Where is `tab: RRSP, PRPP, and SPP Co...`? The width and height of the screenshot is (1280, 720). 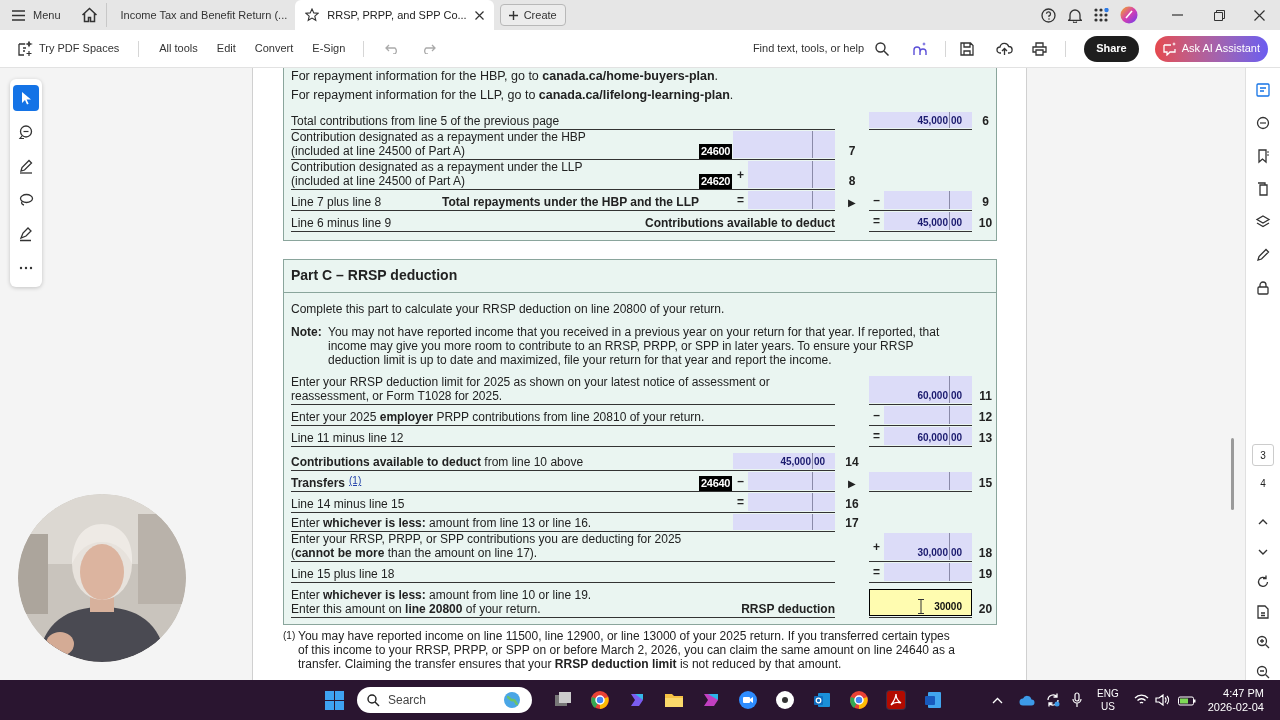 tab: RRSP, PRPP, and SPP Co... is located at coordinates (394, 15).